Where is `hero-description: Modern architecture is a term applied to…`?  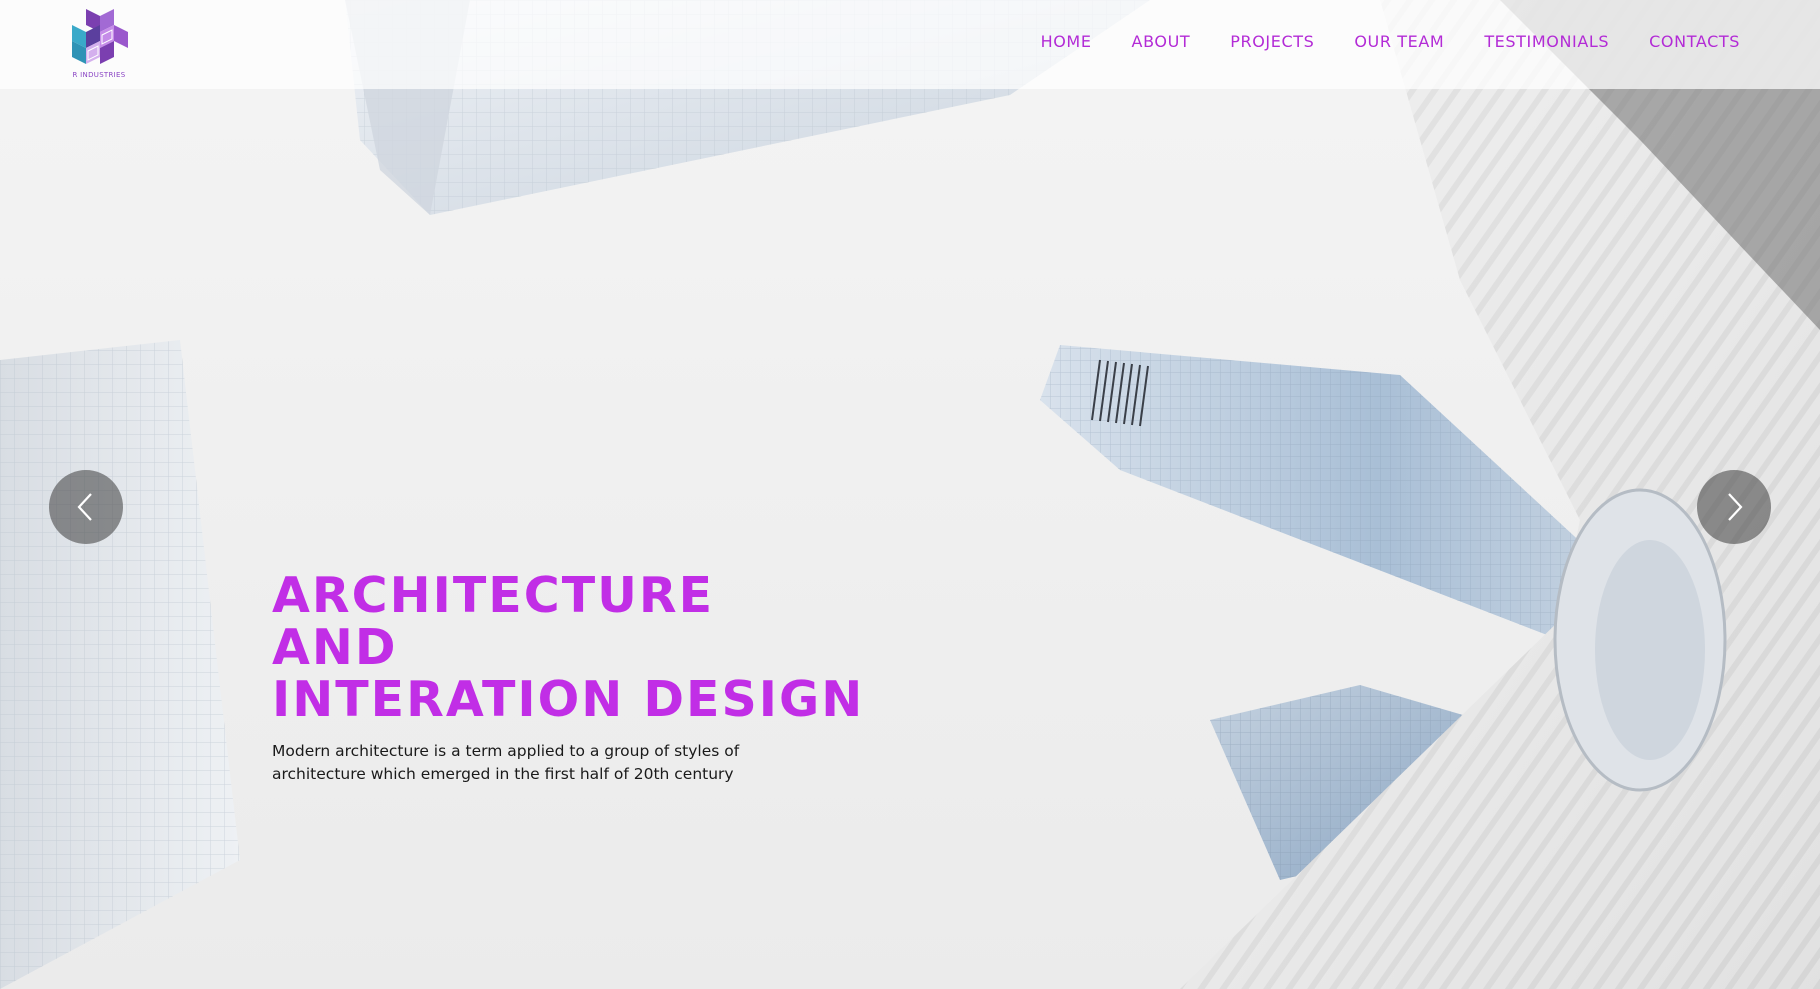 hero-description: Modern architecture is a term applied to… is located at coordinates (506, 762).